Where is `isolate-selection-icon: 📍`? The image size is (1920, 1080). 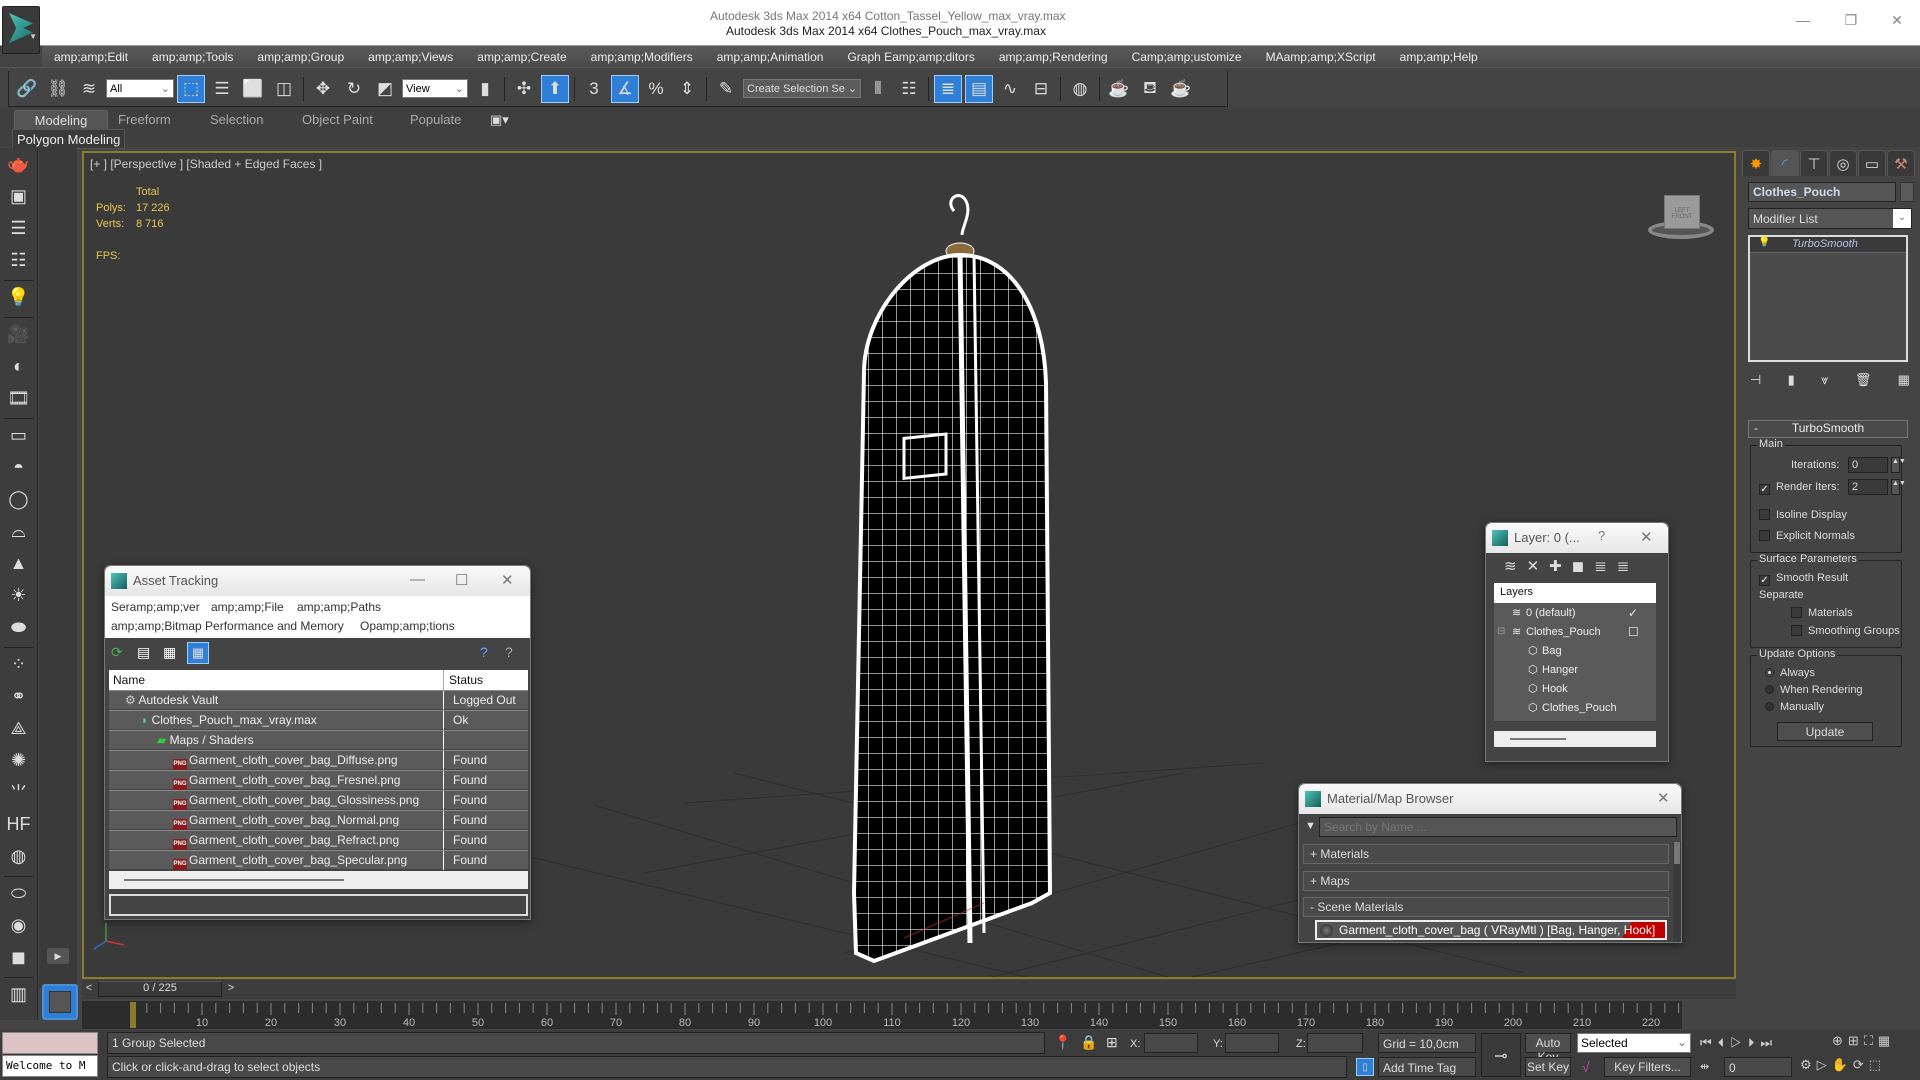
isolate-selection-icon: 📍 is located at coordinates (1062, 1042).